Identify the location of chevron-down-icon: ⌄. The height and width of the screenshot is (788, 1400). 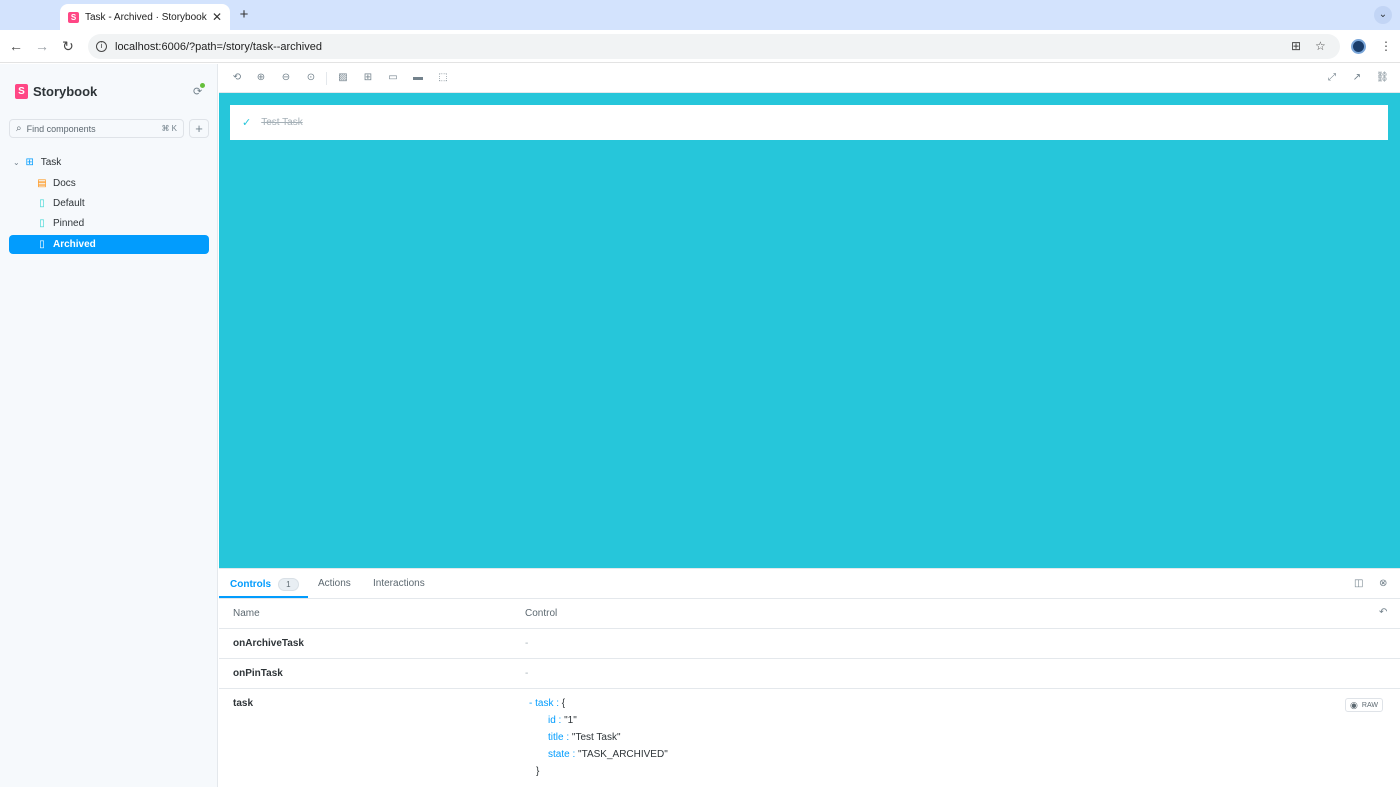
(16, 162).